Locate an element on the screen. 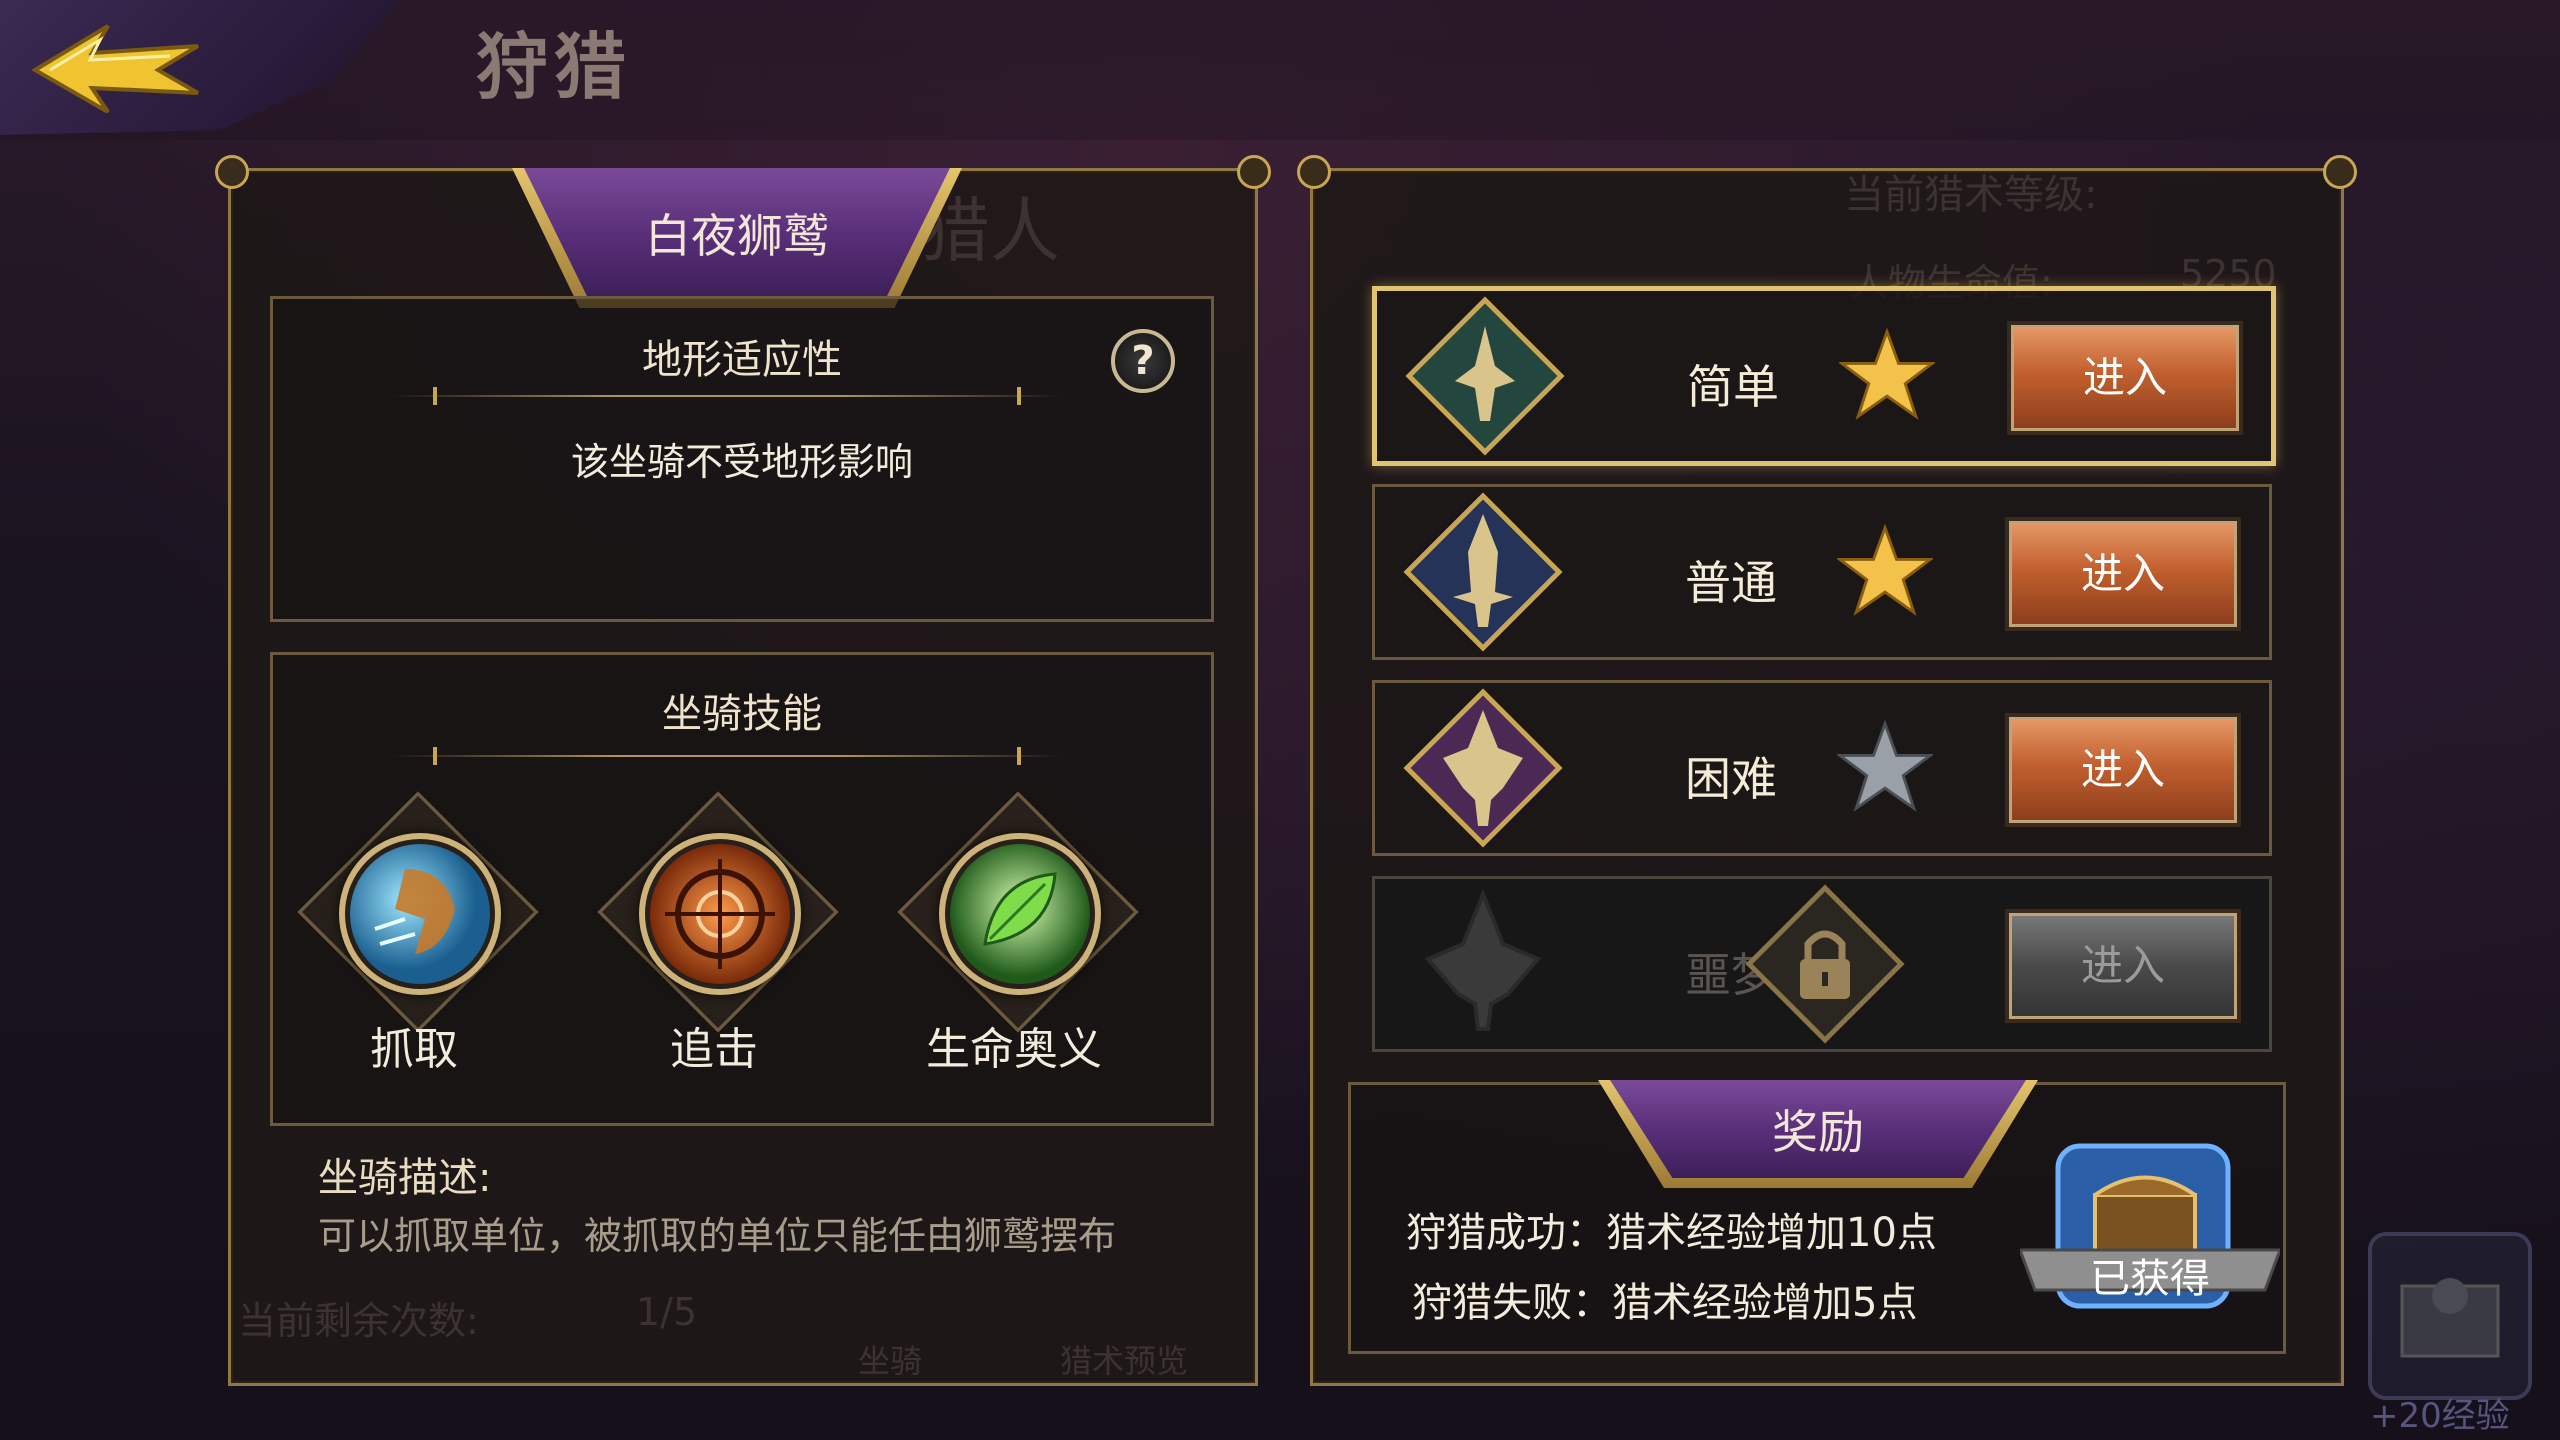  difficulty-row-easy: 简单 进入 is located at coordinates (1824, 376).